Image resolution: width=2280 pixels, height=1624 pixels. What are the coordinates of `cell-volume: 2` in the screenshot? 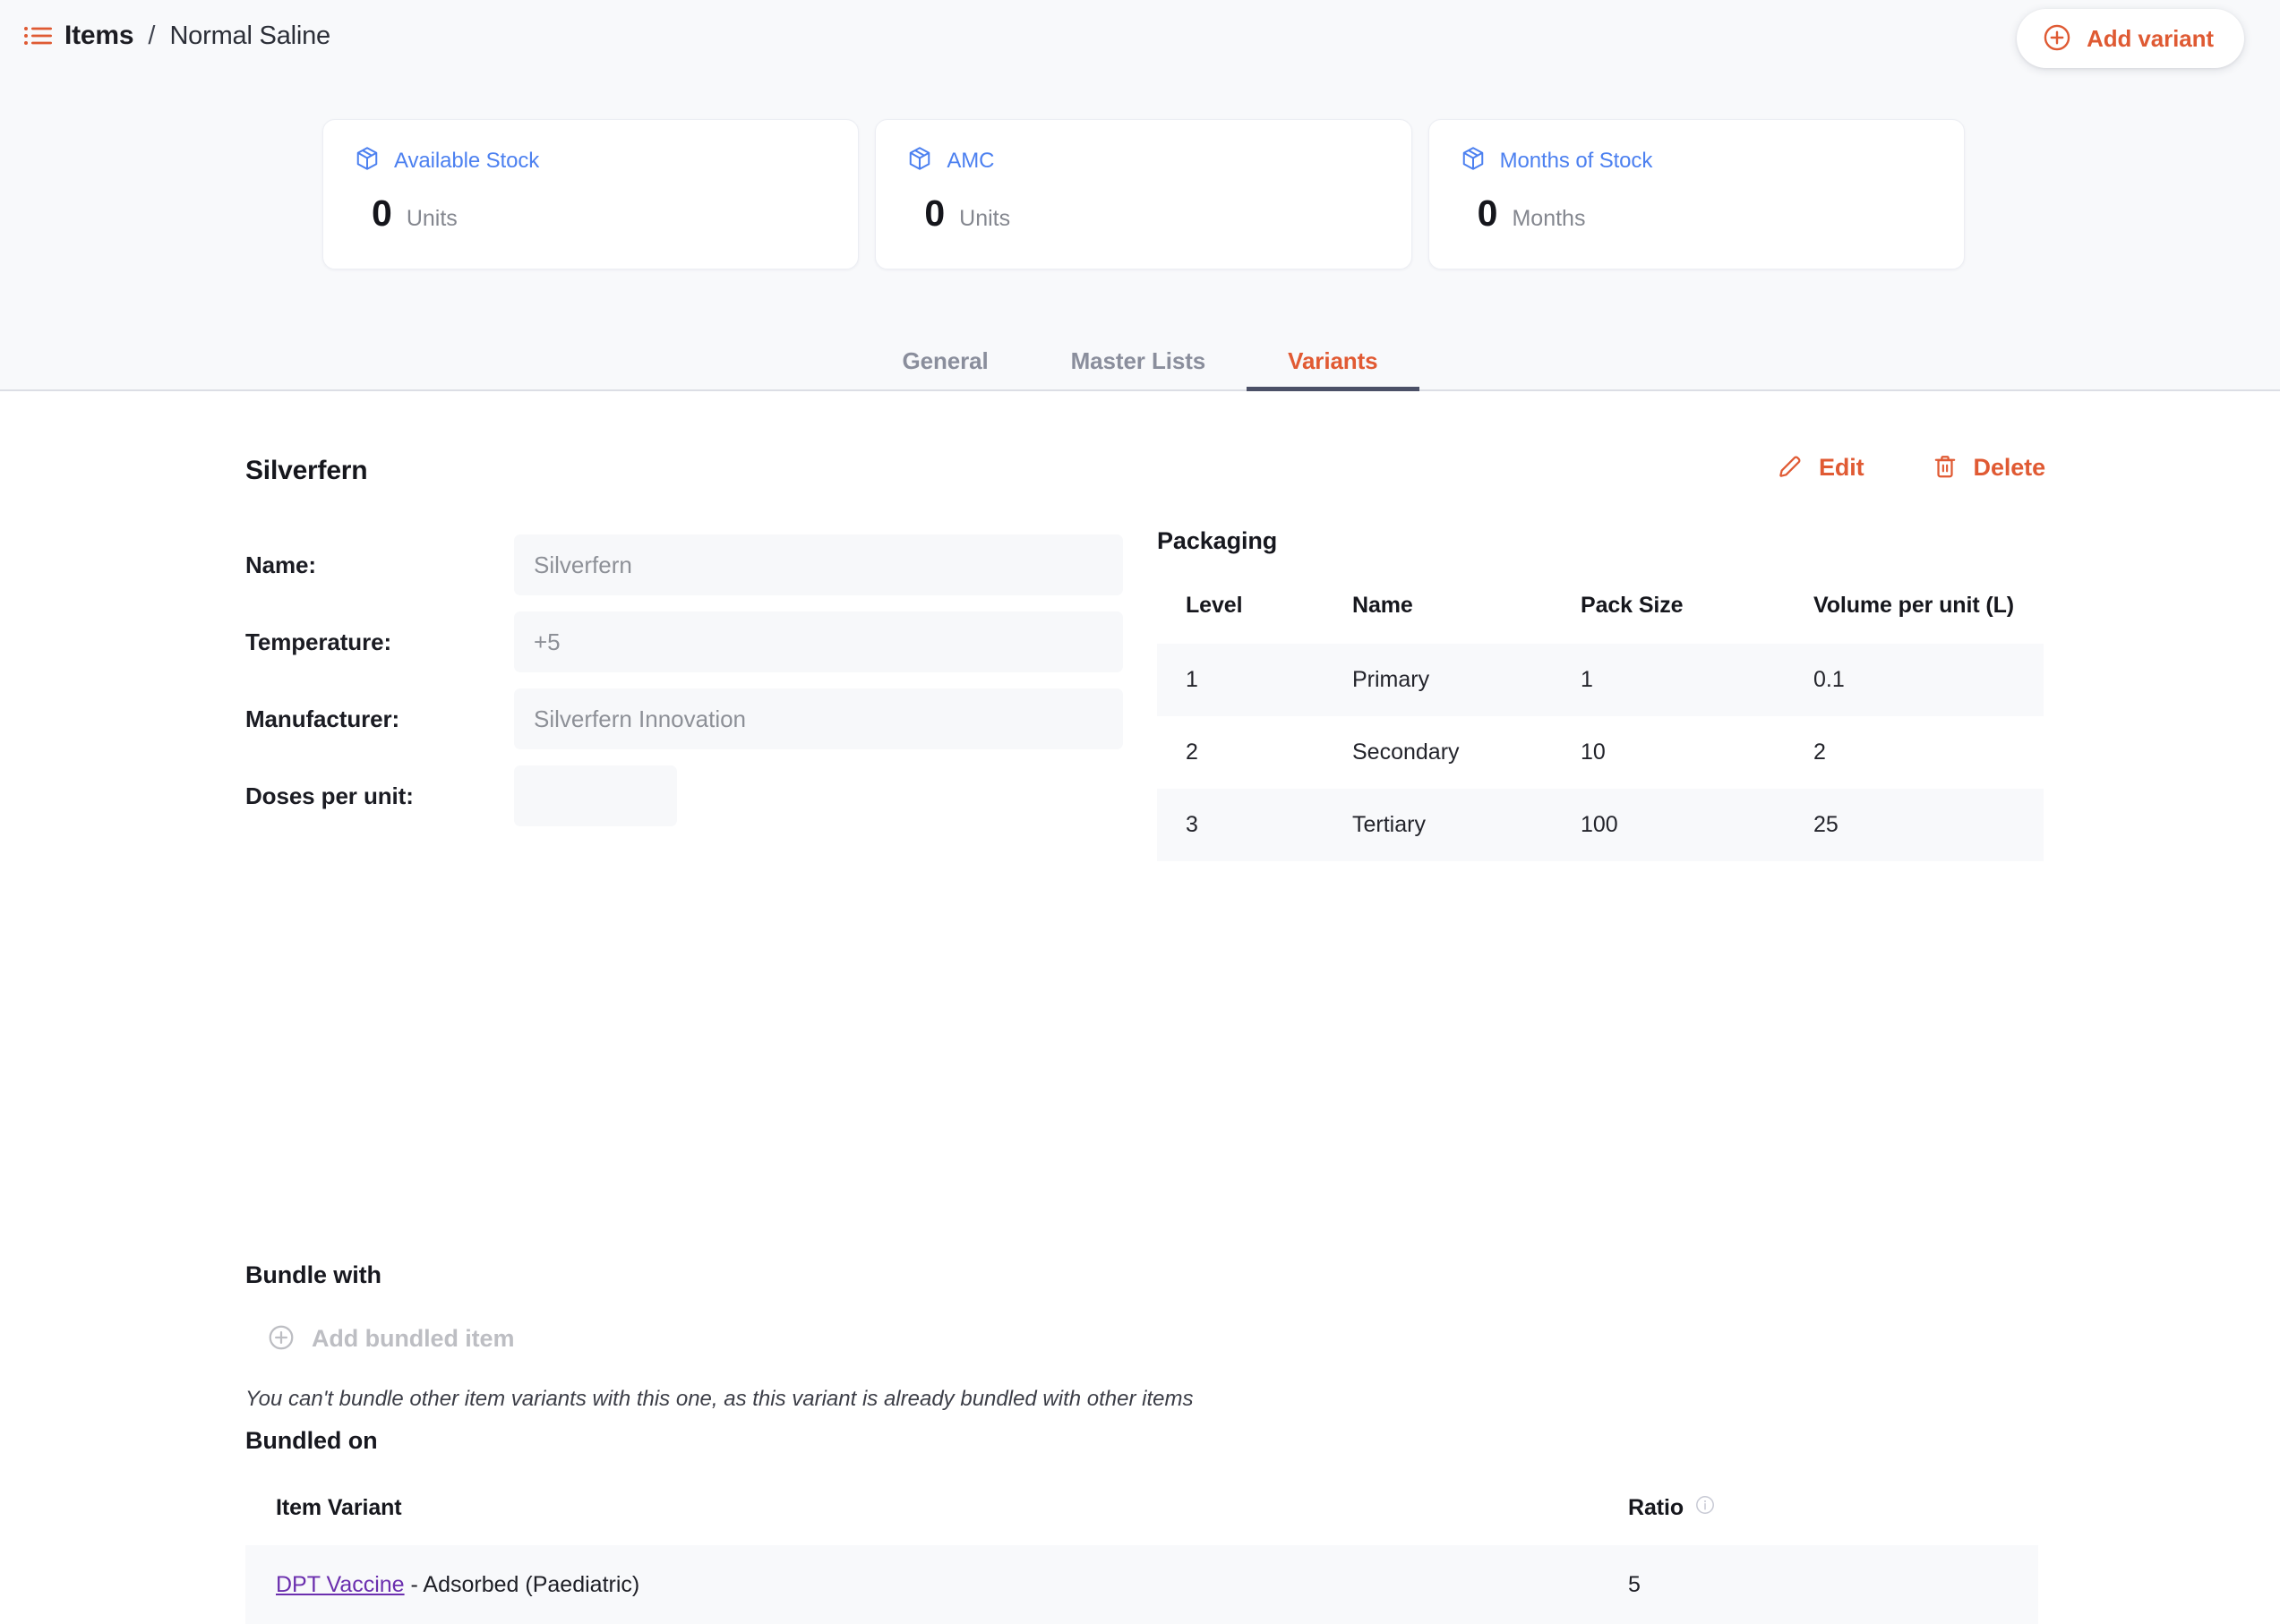 It's located at (1820, 752).